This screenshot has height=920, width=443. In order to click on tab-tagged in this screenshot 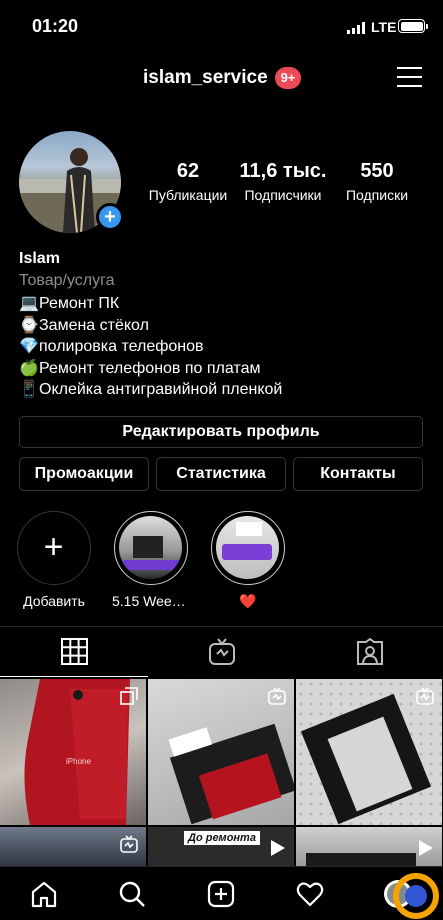, I will do `click(369, 652)`.